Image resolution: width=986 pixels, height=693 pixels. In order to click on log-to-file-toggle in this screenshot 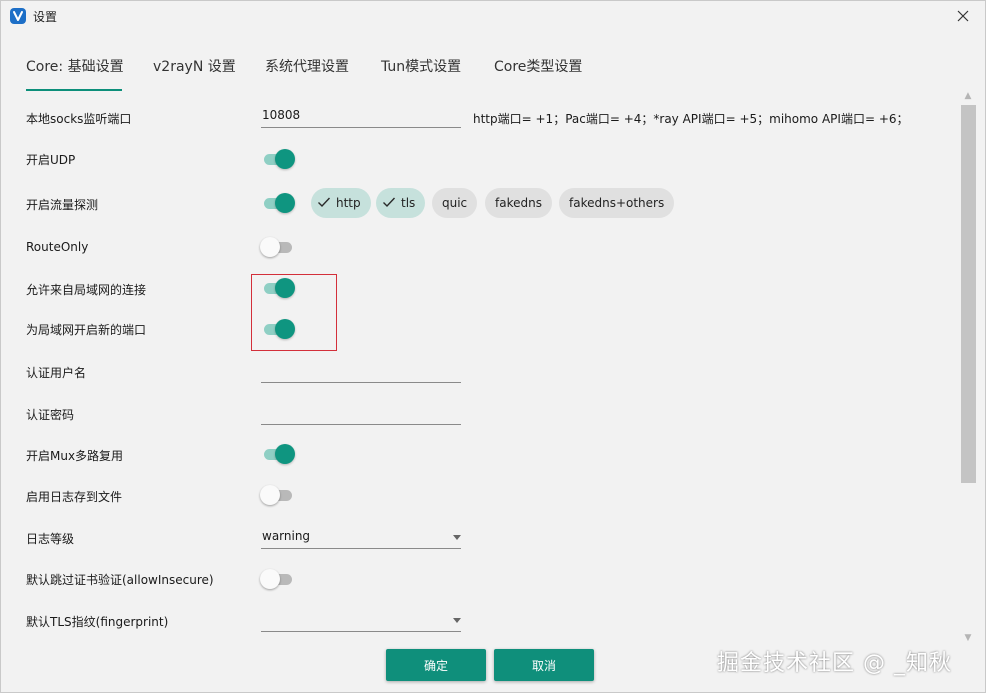, I will do `click(277, 495)`.